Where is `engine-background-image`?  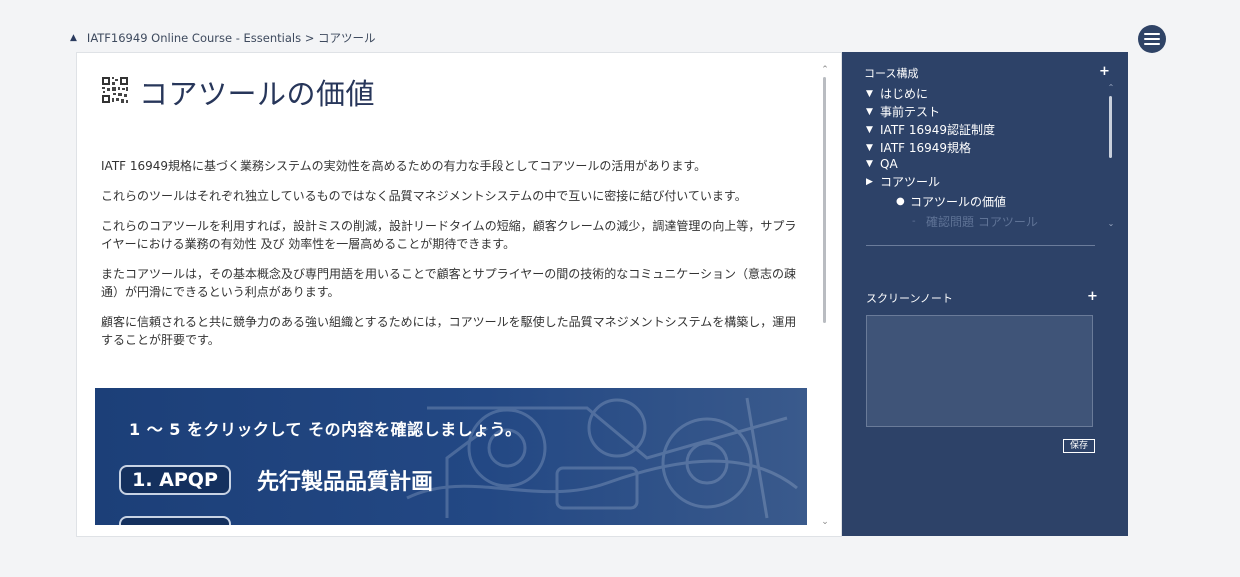 engine-background-image is located at coordinates (602, 458).